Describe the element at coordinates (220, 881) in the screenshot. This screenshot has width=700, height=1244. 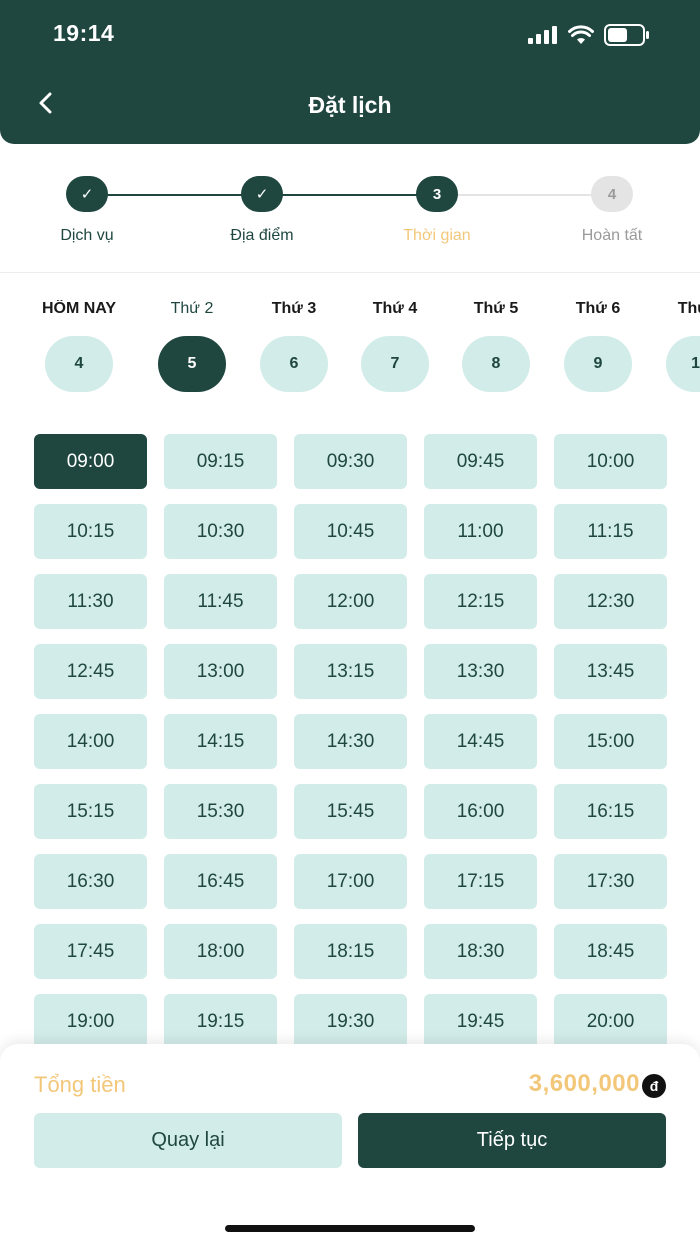
I see `time-slot: 16:45` at that location.